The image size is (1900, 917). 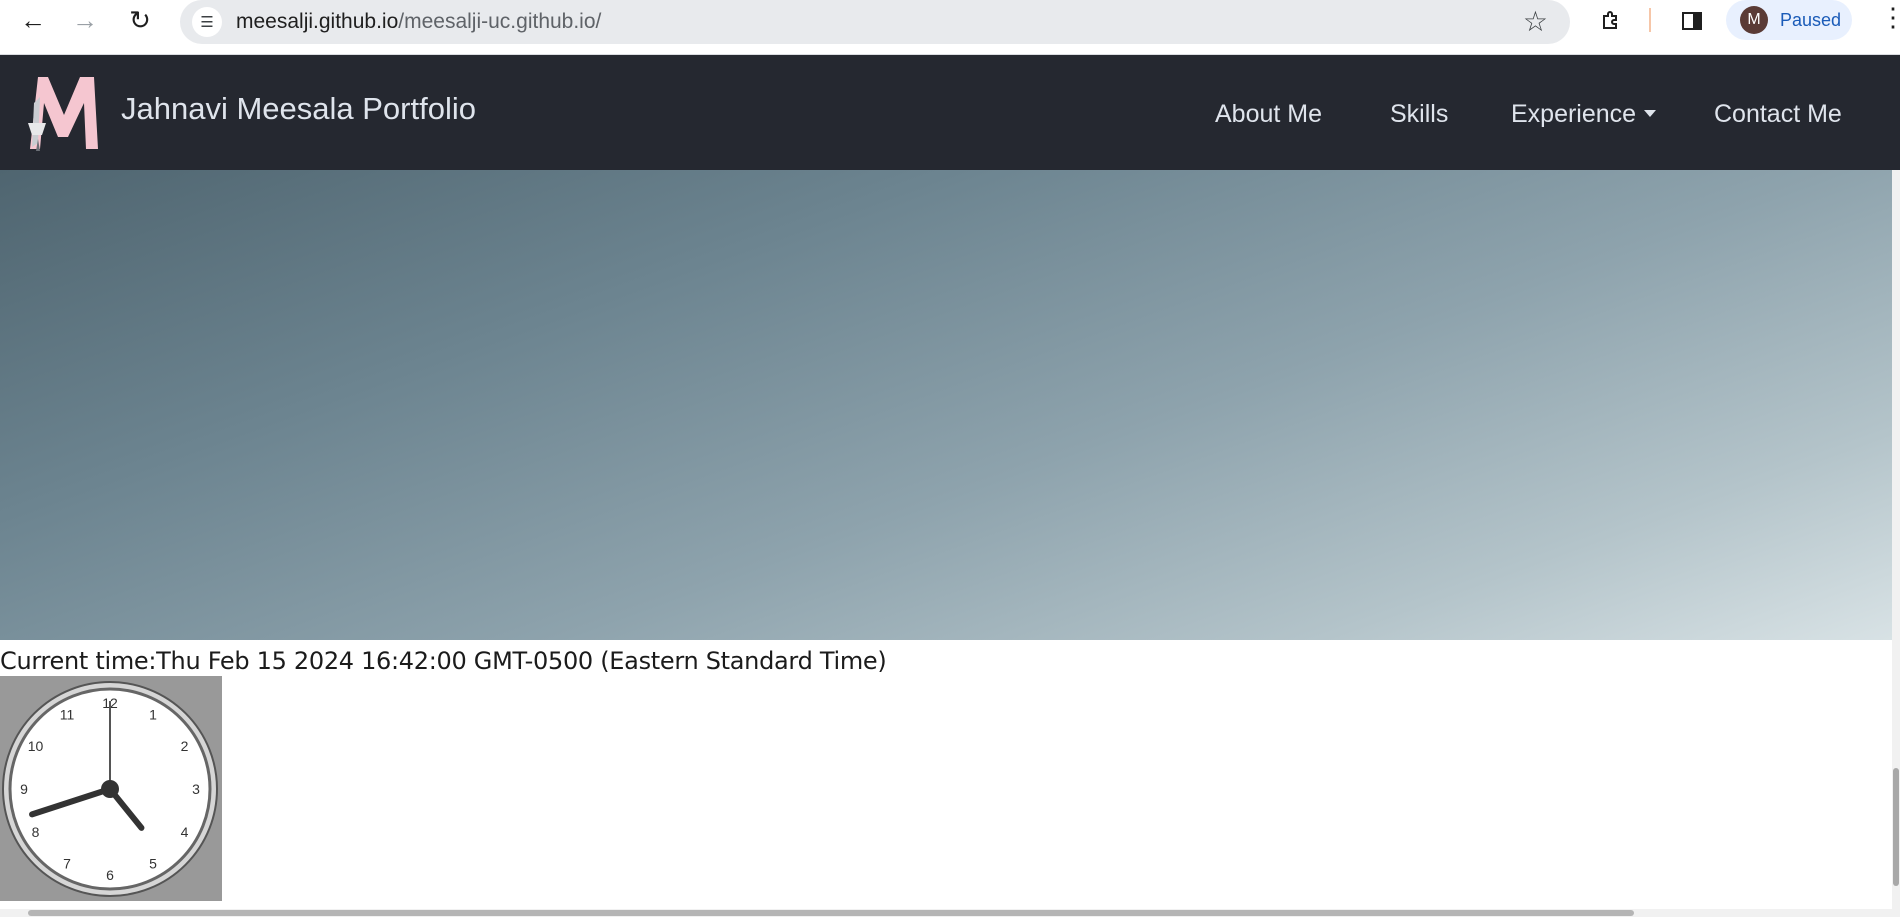 I want to click on clock-numeral: 4, so click(x=185, y=832).